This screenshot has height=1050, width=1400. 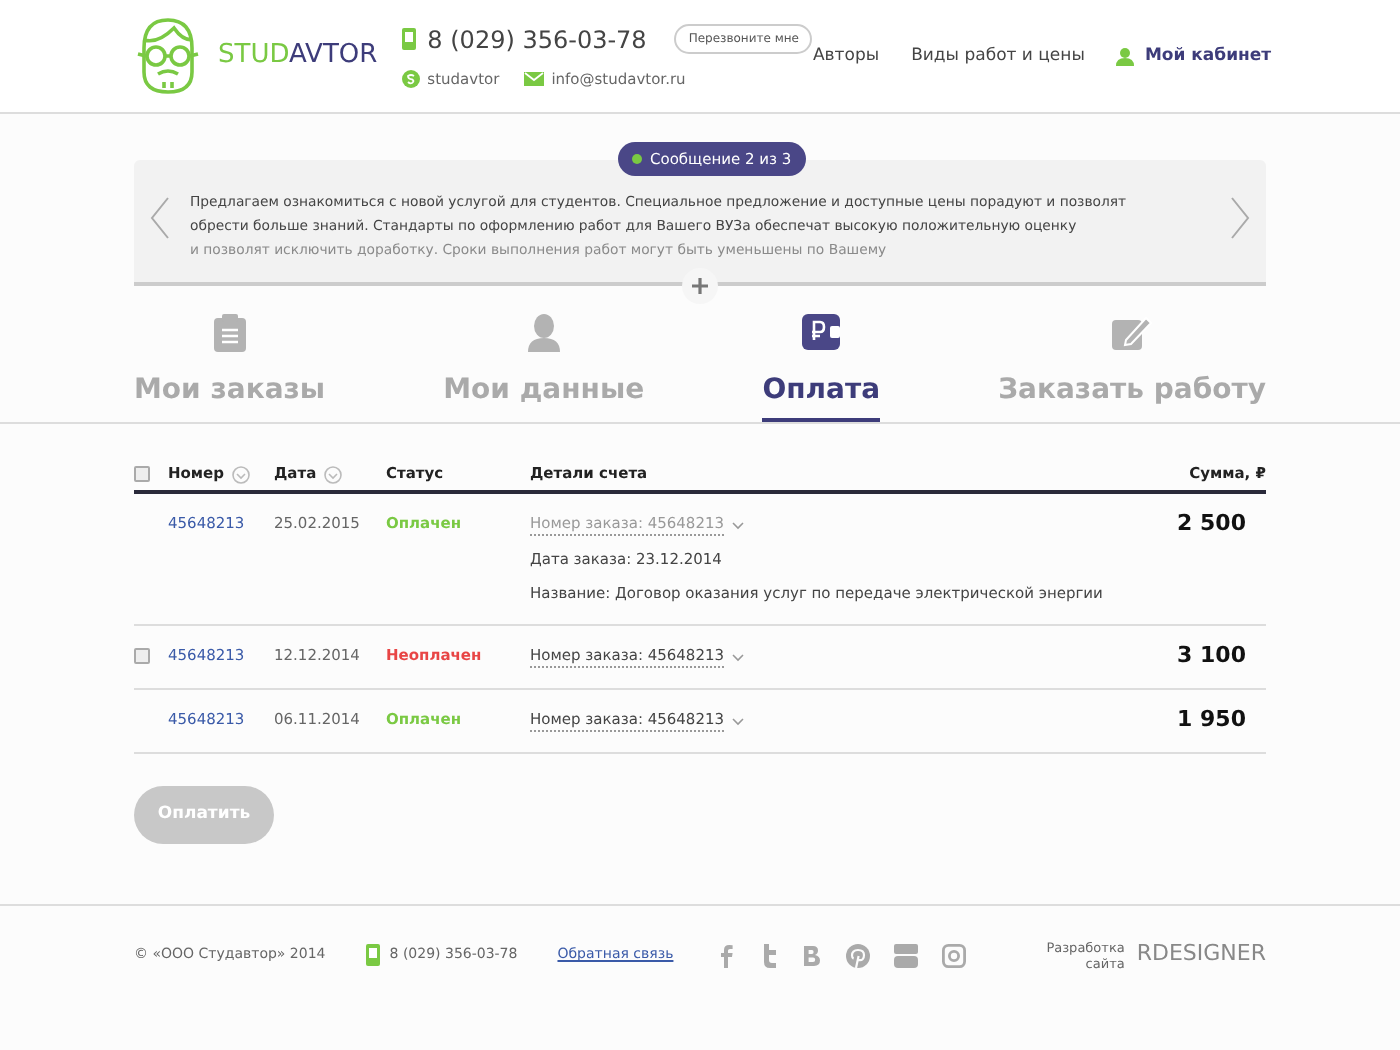 I want to click on plus-icon, so click(x=700, y=286).